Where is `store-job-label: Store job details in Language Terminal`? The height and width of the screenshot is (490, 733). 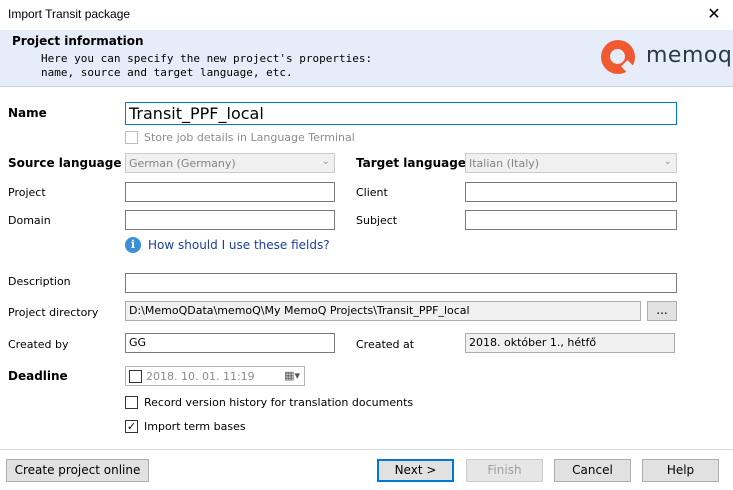 store-job-label: Store job details in Language Terminal is located at coordinates (249, 137).